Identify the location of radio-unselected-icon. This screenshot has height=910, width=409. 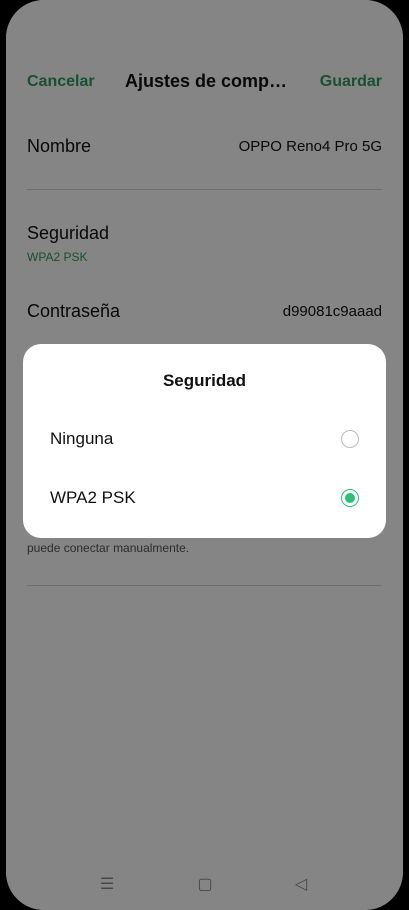
(350, 439).